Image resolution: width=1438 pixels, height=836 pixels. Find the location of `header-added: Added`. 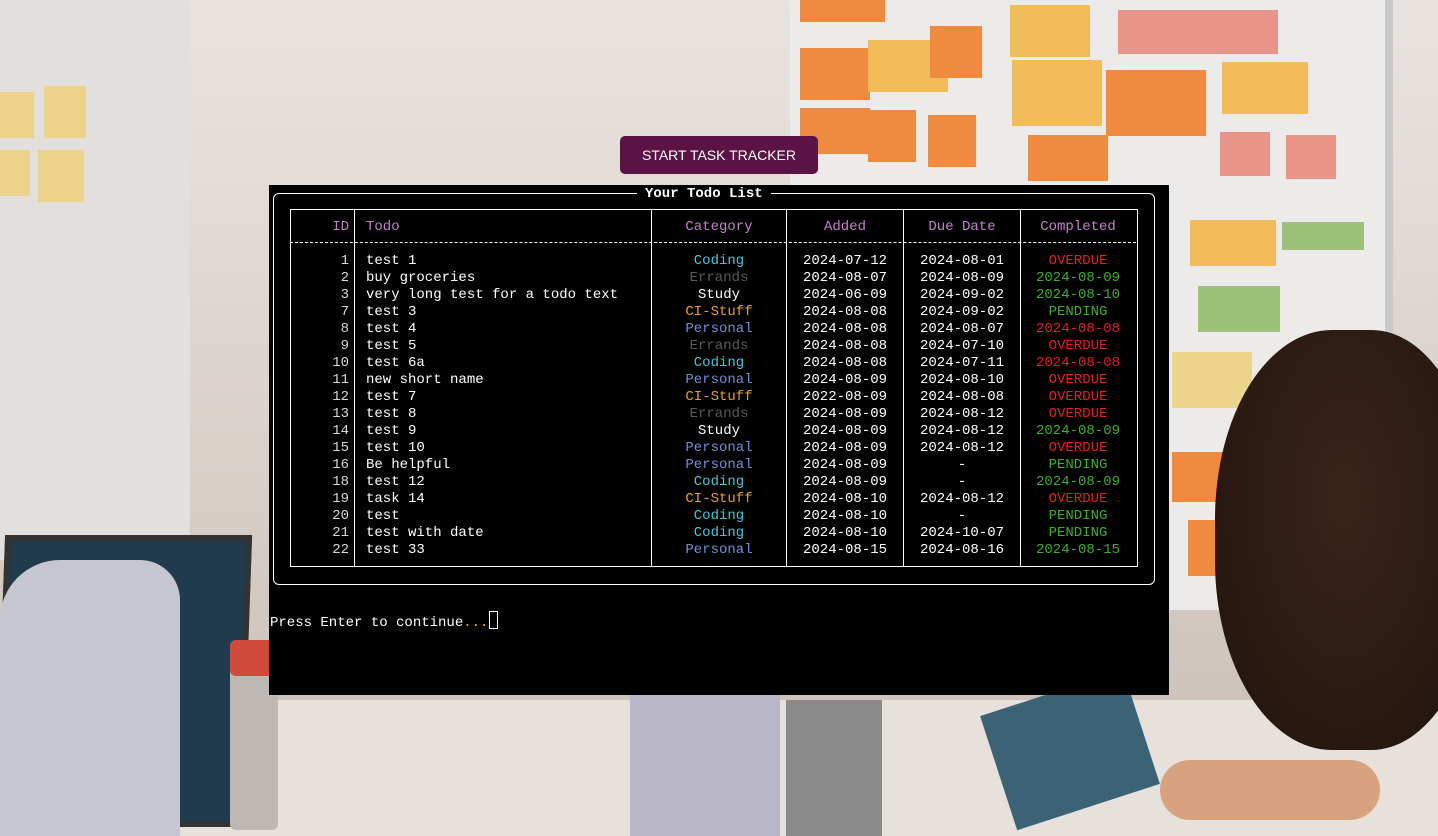

header-added: Added is located at coordinates (844, 227).